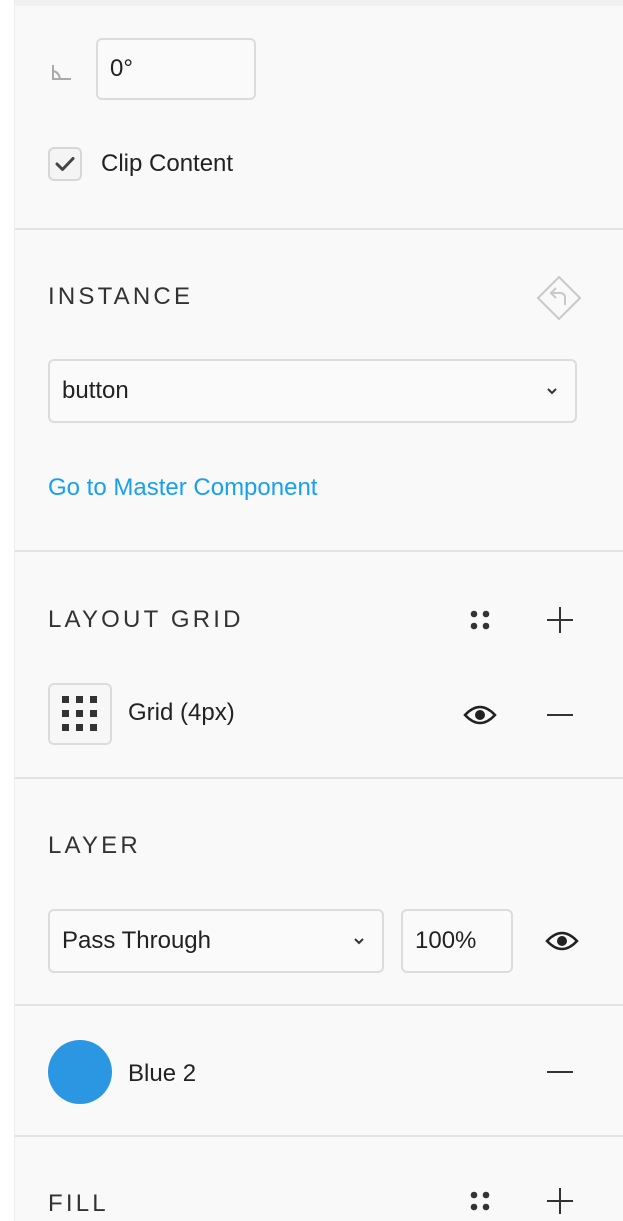 Image resolution: width=623 pixels, height=1221 pixels. I want to click on component-select-value: button, so click(95, 390).